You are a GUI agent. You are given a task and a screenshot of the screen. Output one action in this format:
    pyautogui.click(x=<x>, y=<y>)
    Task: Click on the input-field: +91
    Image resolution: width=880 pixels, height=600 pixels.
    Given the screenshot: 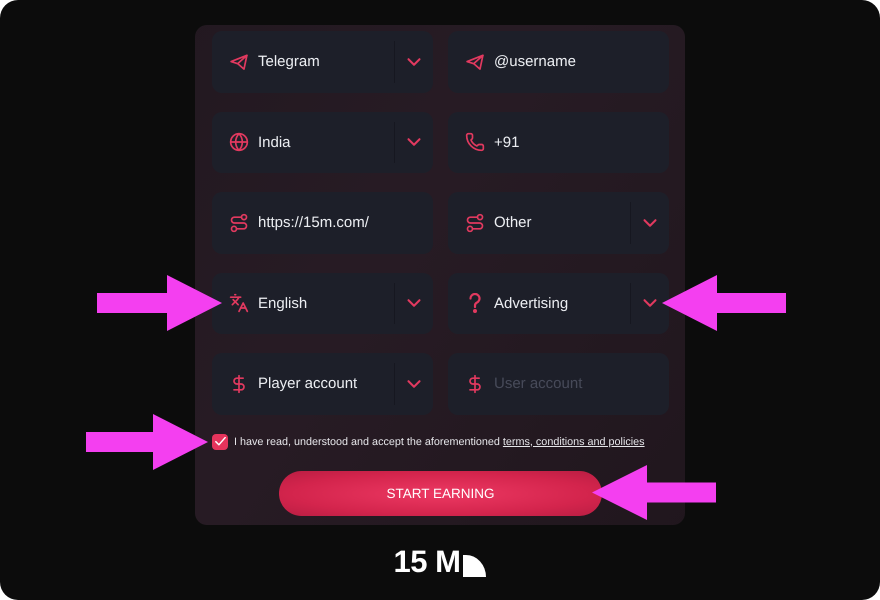 What is the action you would take?
    pyautogui.click(x=558, y=142)
    